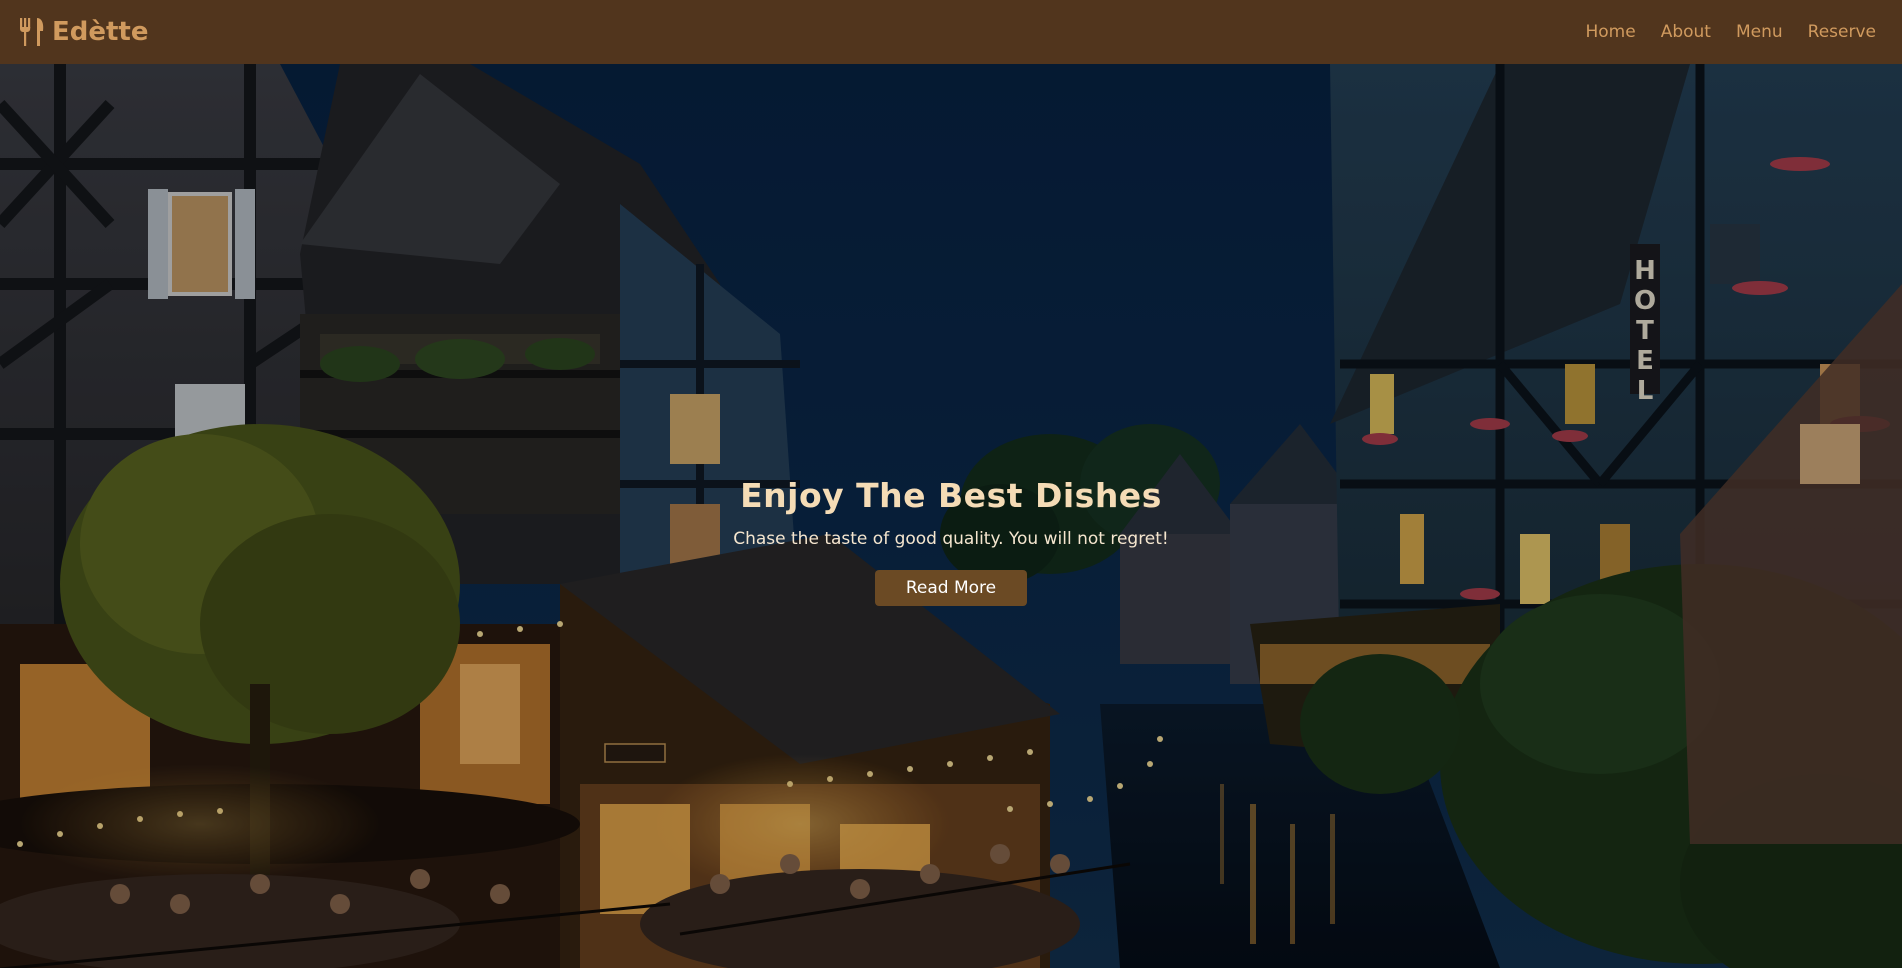 The height and width of the screenshot is (968, 1902). What do you see at coordinates (1759, 32) in the screenshot?
I see `nav-link-menu: Menu` at bounding box center [1759, 32].